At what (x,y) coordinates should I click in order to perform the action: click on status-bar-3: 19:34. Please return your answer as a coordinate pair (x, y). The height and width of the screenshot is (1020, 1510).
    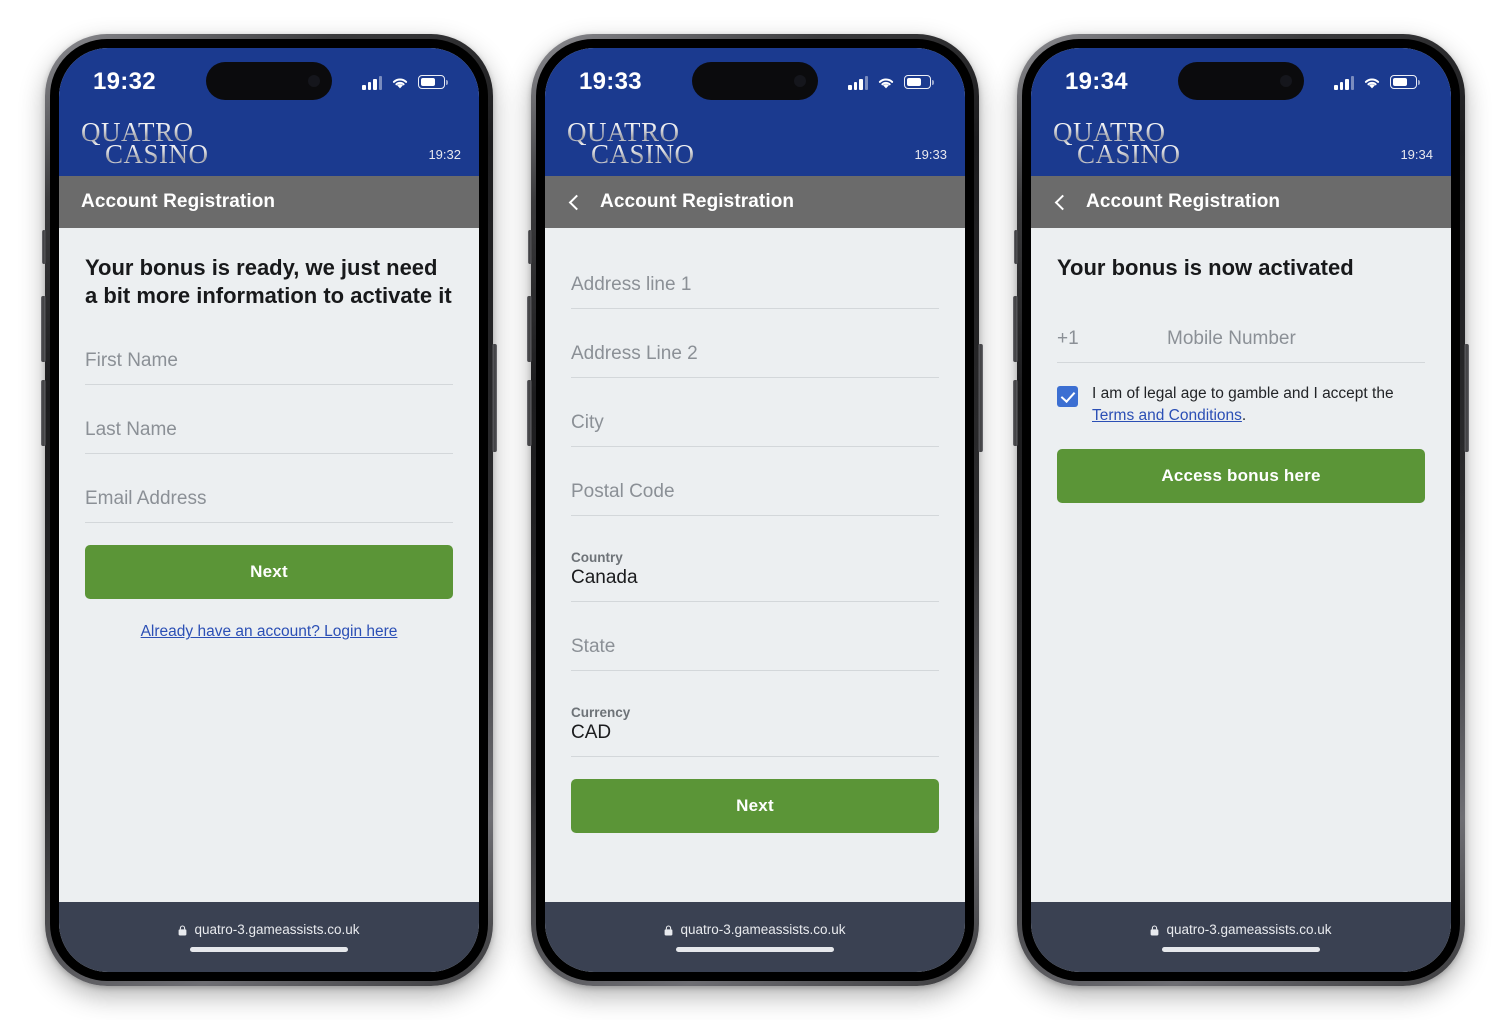
    Looking at the image, I should click on (1241, 79).